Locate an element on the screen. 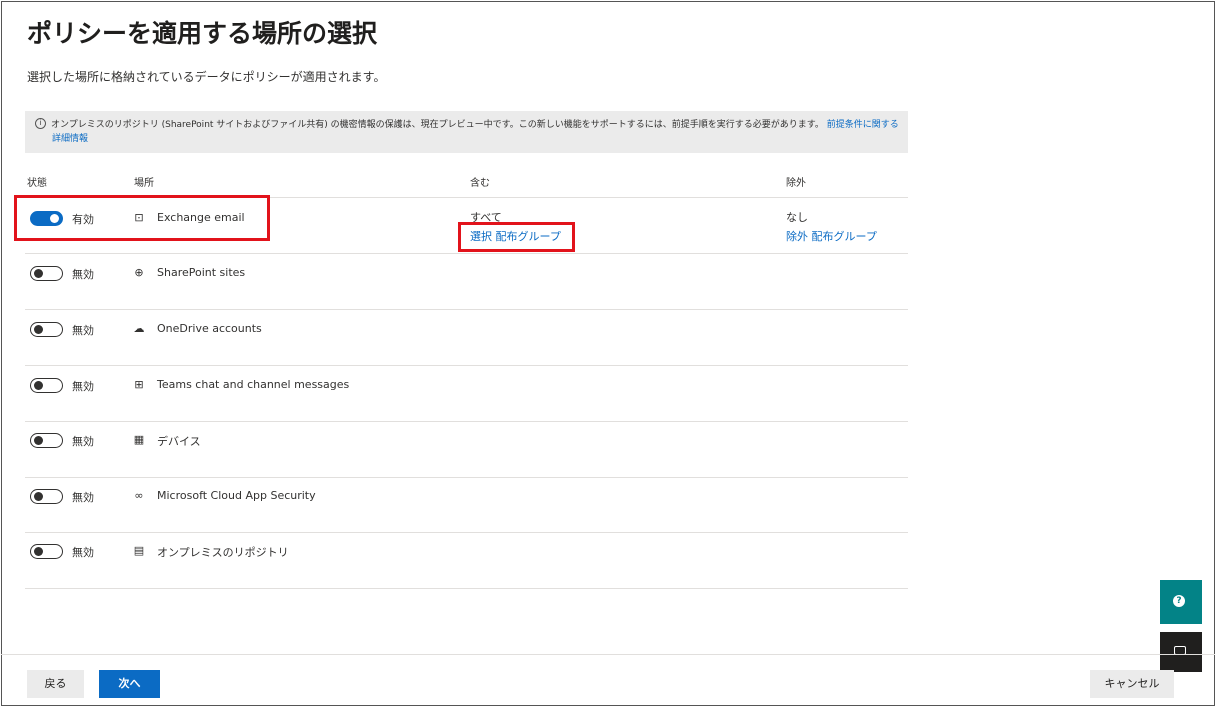 This screenshot has height=709, width=1218. page-subtitle: 選択した場所に格納されているデータにポリシーが適用されます。 is located at coordinates (206, 77).